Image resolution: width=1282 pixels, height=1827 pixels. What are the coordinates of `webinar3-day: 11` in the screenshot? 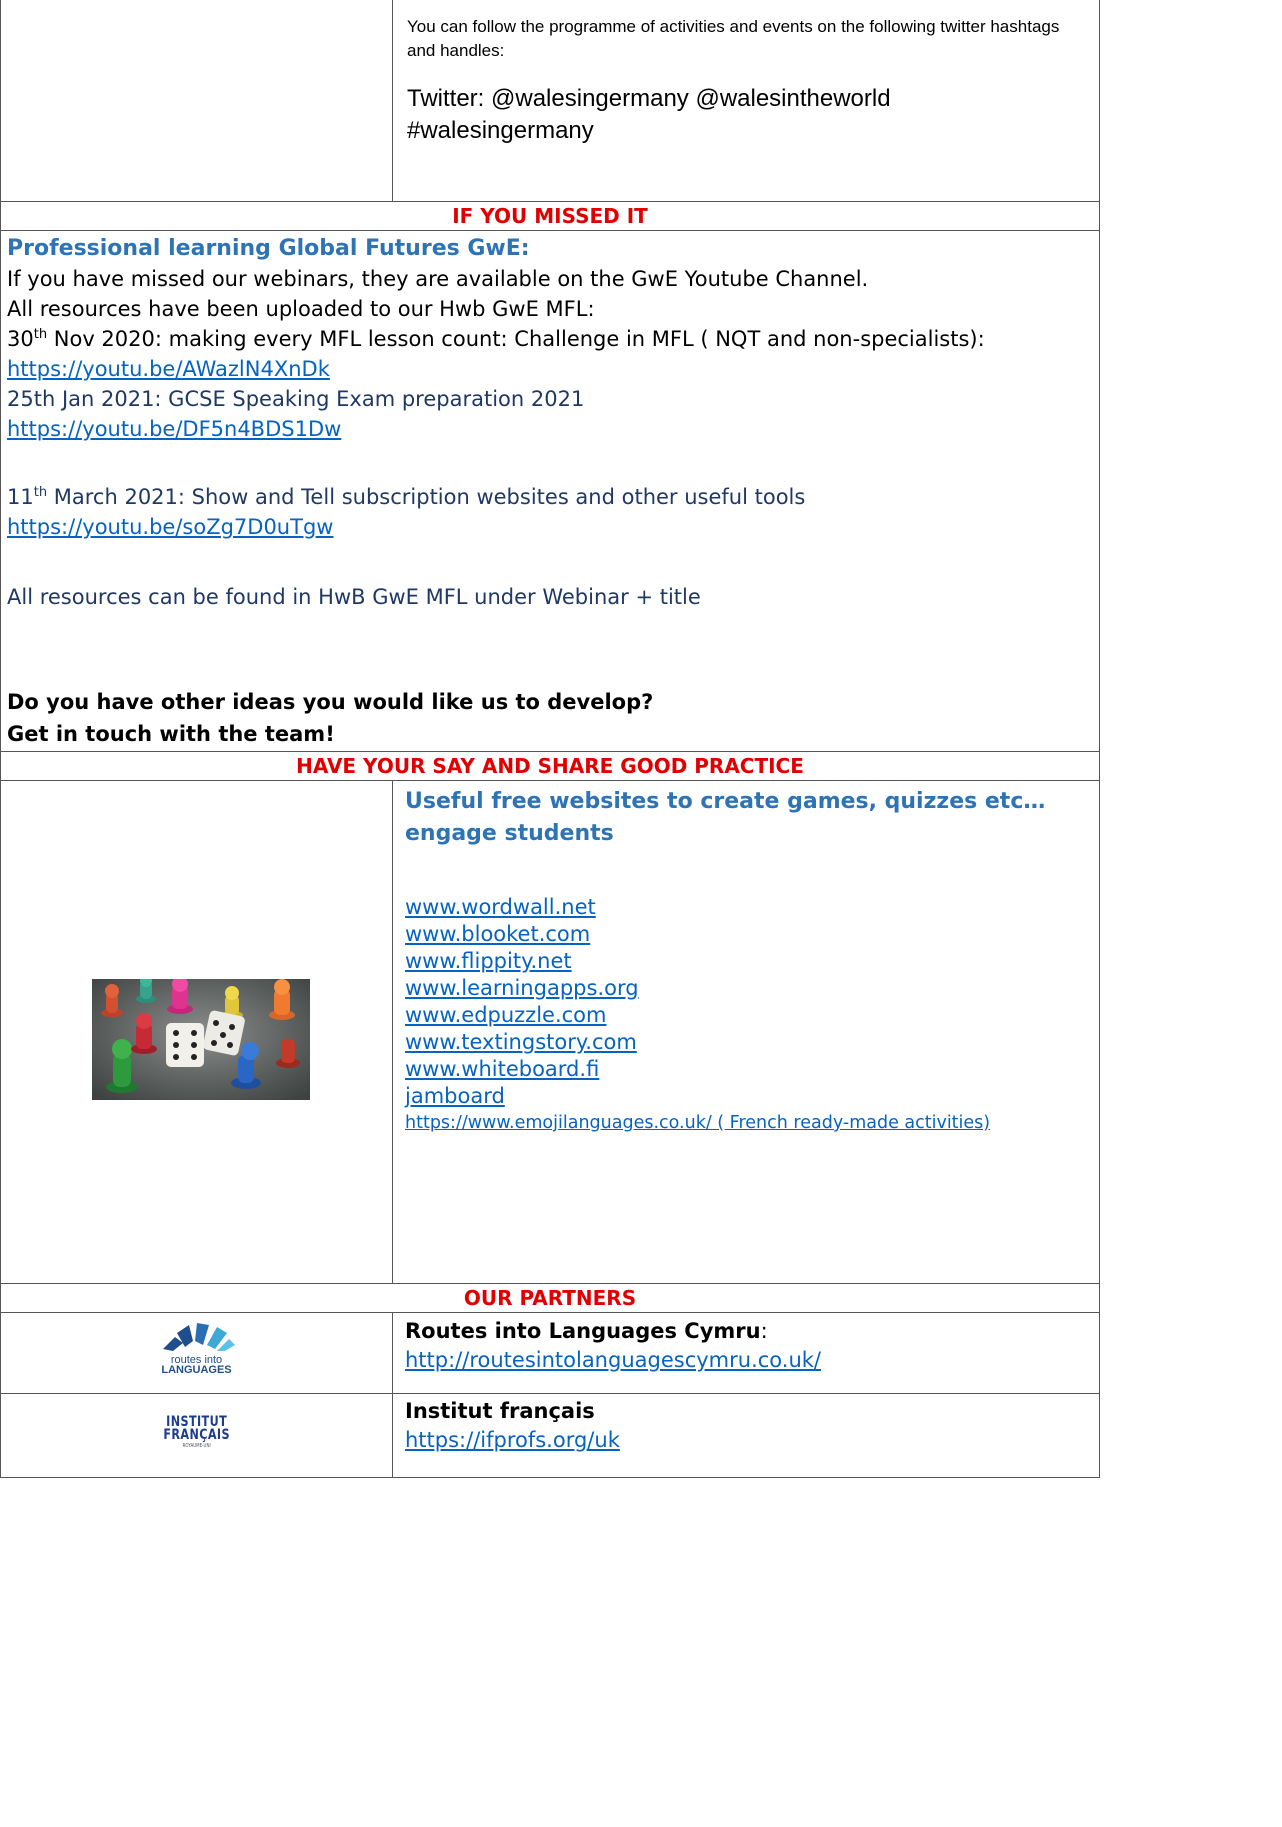 It's located at (20, 497).